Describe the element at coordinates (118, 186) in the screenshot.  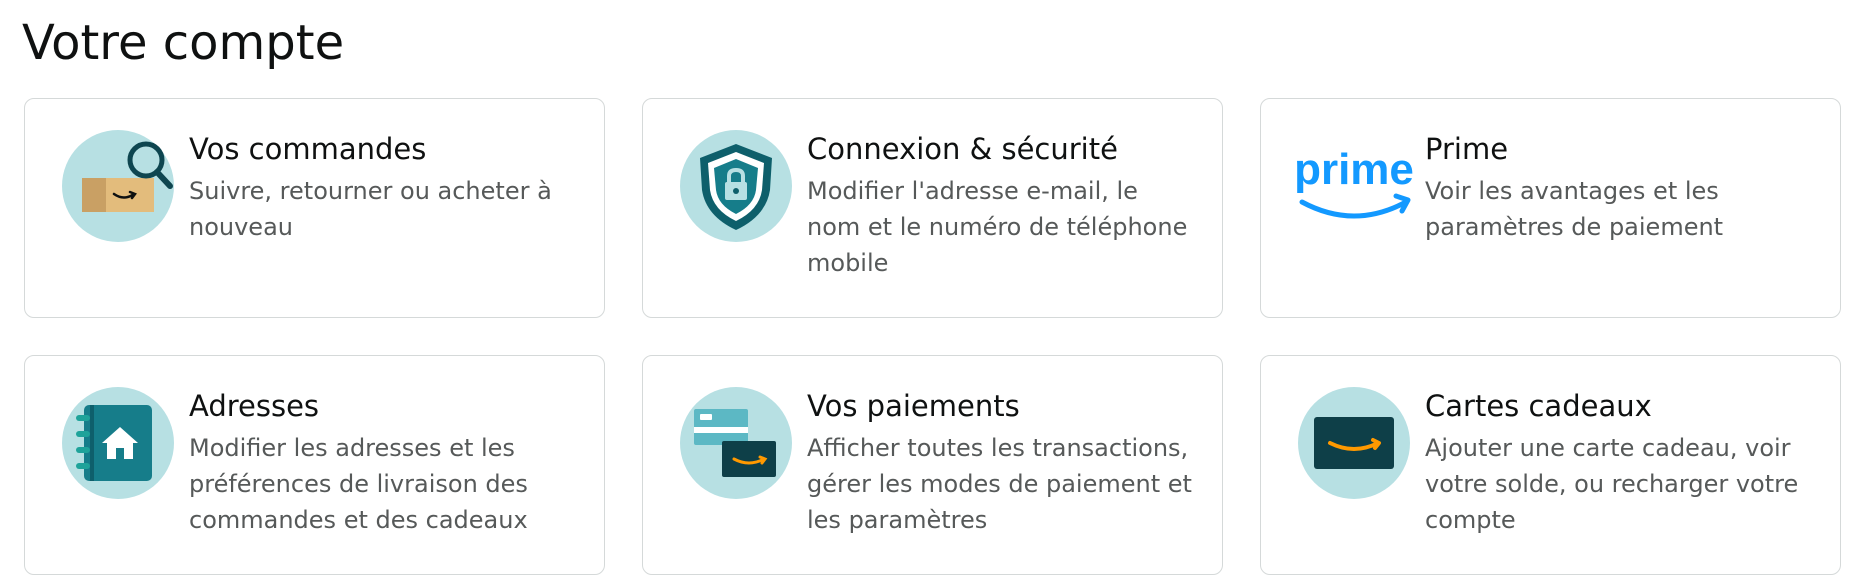
I see `package-search-icon` at that location.